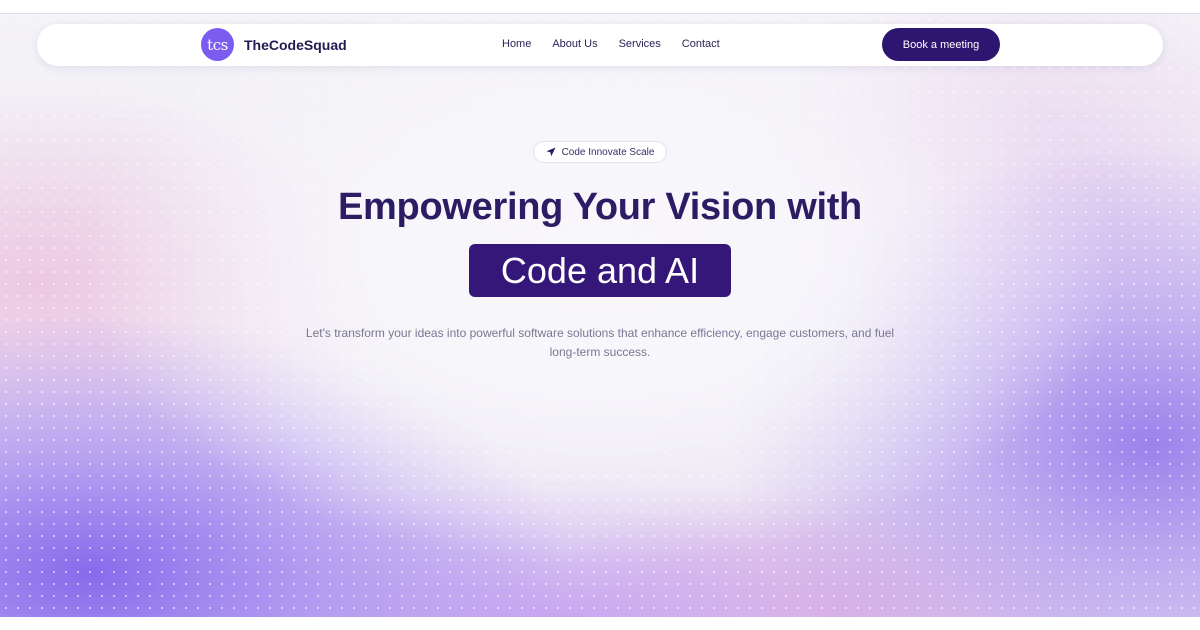 The image size is (1200, 630). Describe the element at coordinates (600, 270) in the screenshot. I see `hero-highlight: Code and AI` at that location.